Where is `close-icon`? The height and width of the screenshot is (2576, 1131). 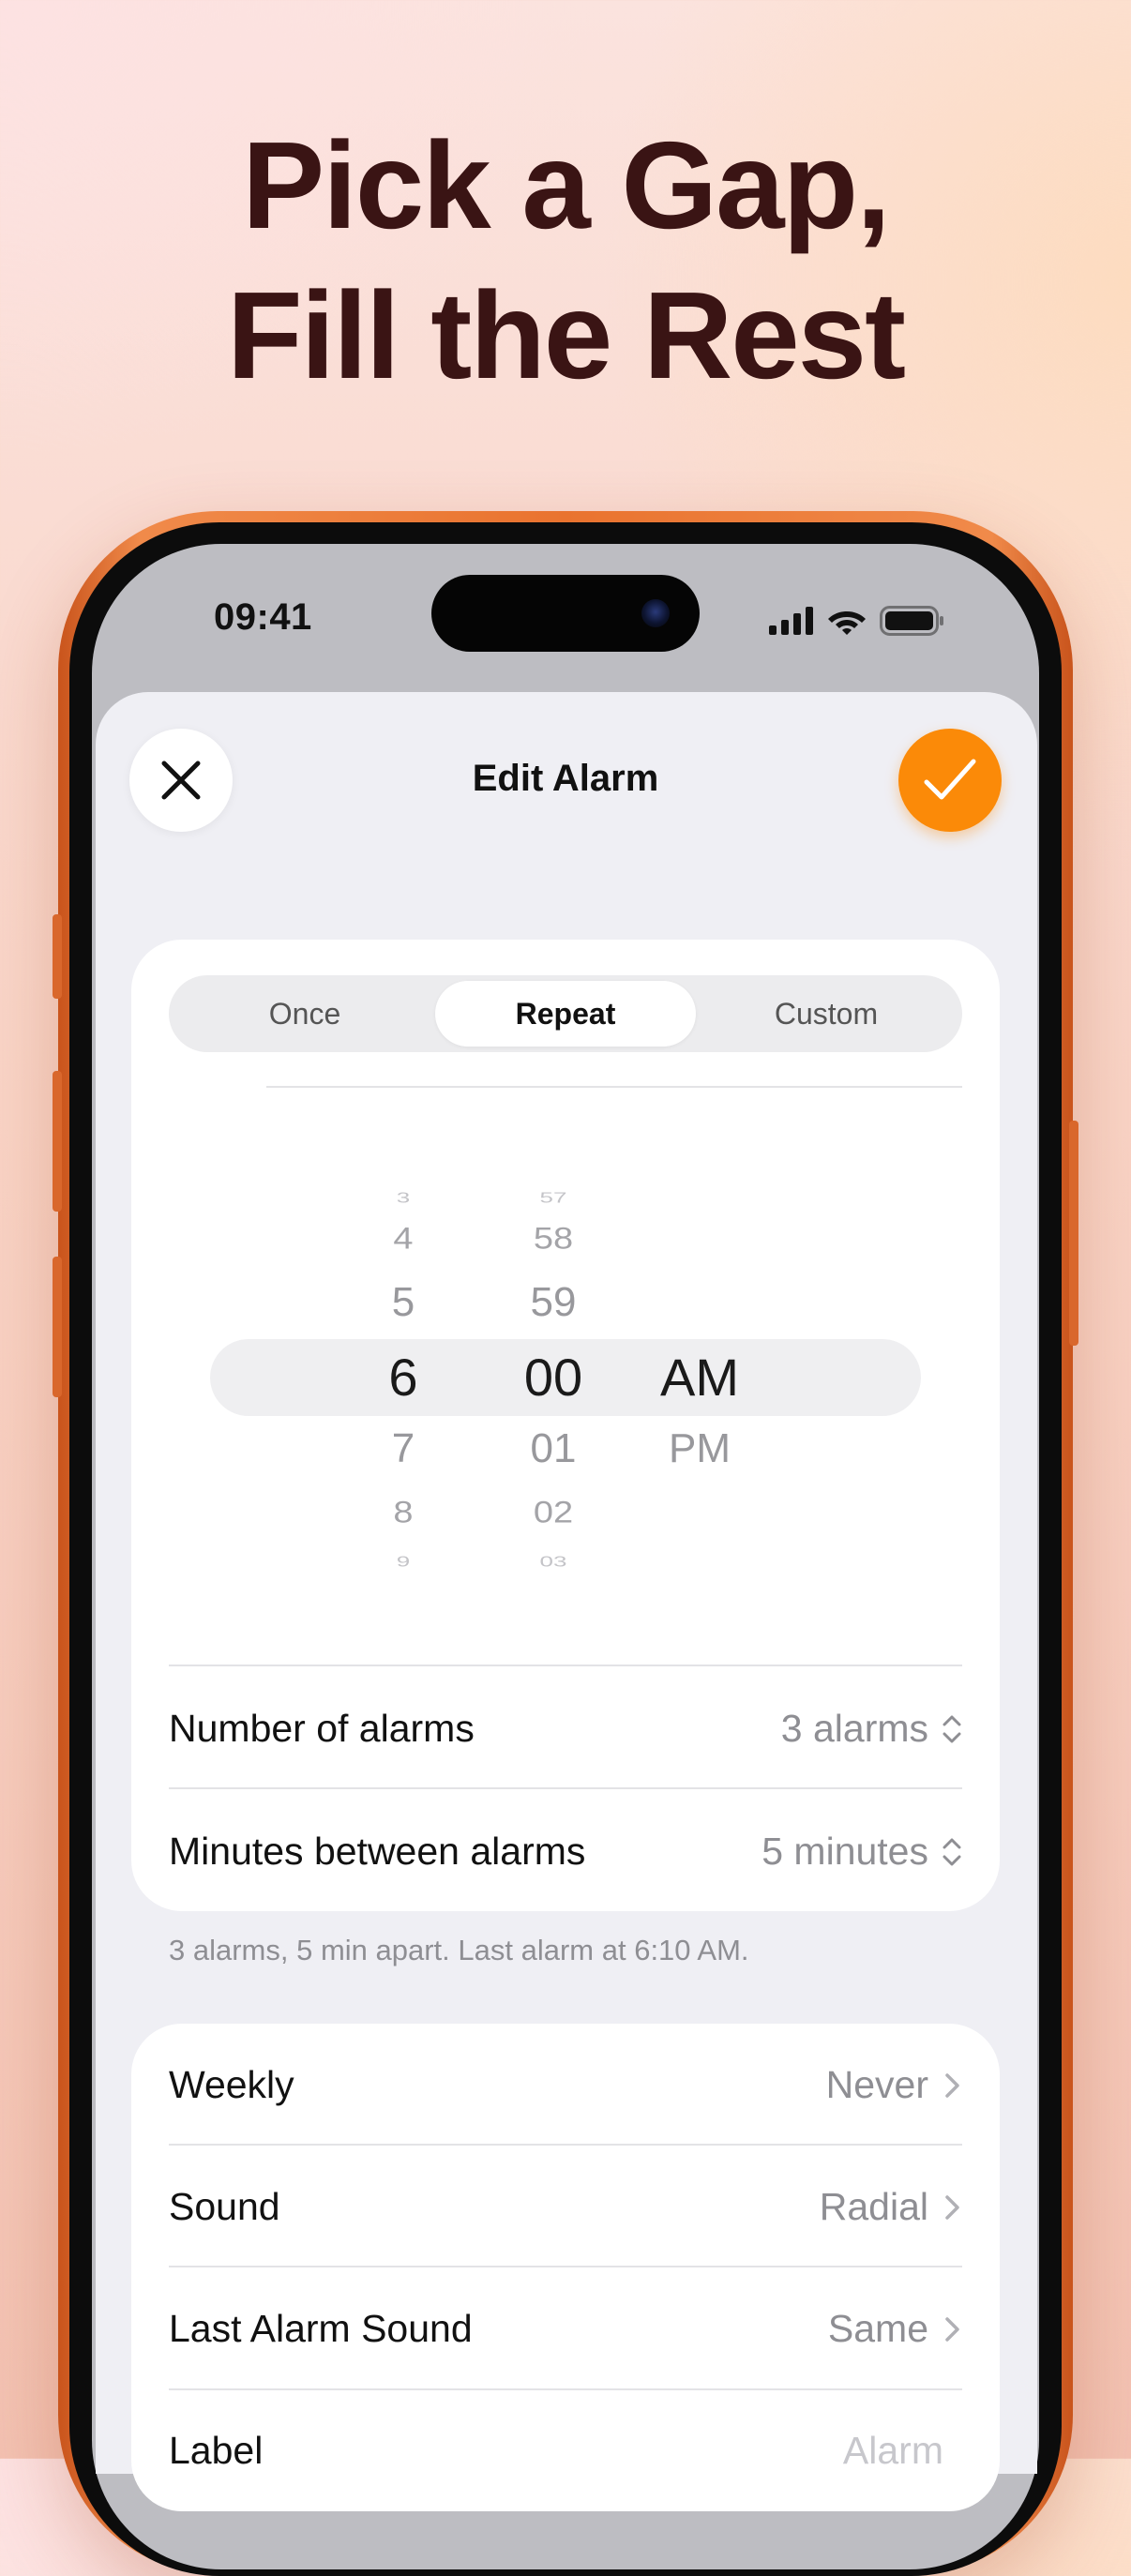 close-icon is located at coordinates (181, 780).